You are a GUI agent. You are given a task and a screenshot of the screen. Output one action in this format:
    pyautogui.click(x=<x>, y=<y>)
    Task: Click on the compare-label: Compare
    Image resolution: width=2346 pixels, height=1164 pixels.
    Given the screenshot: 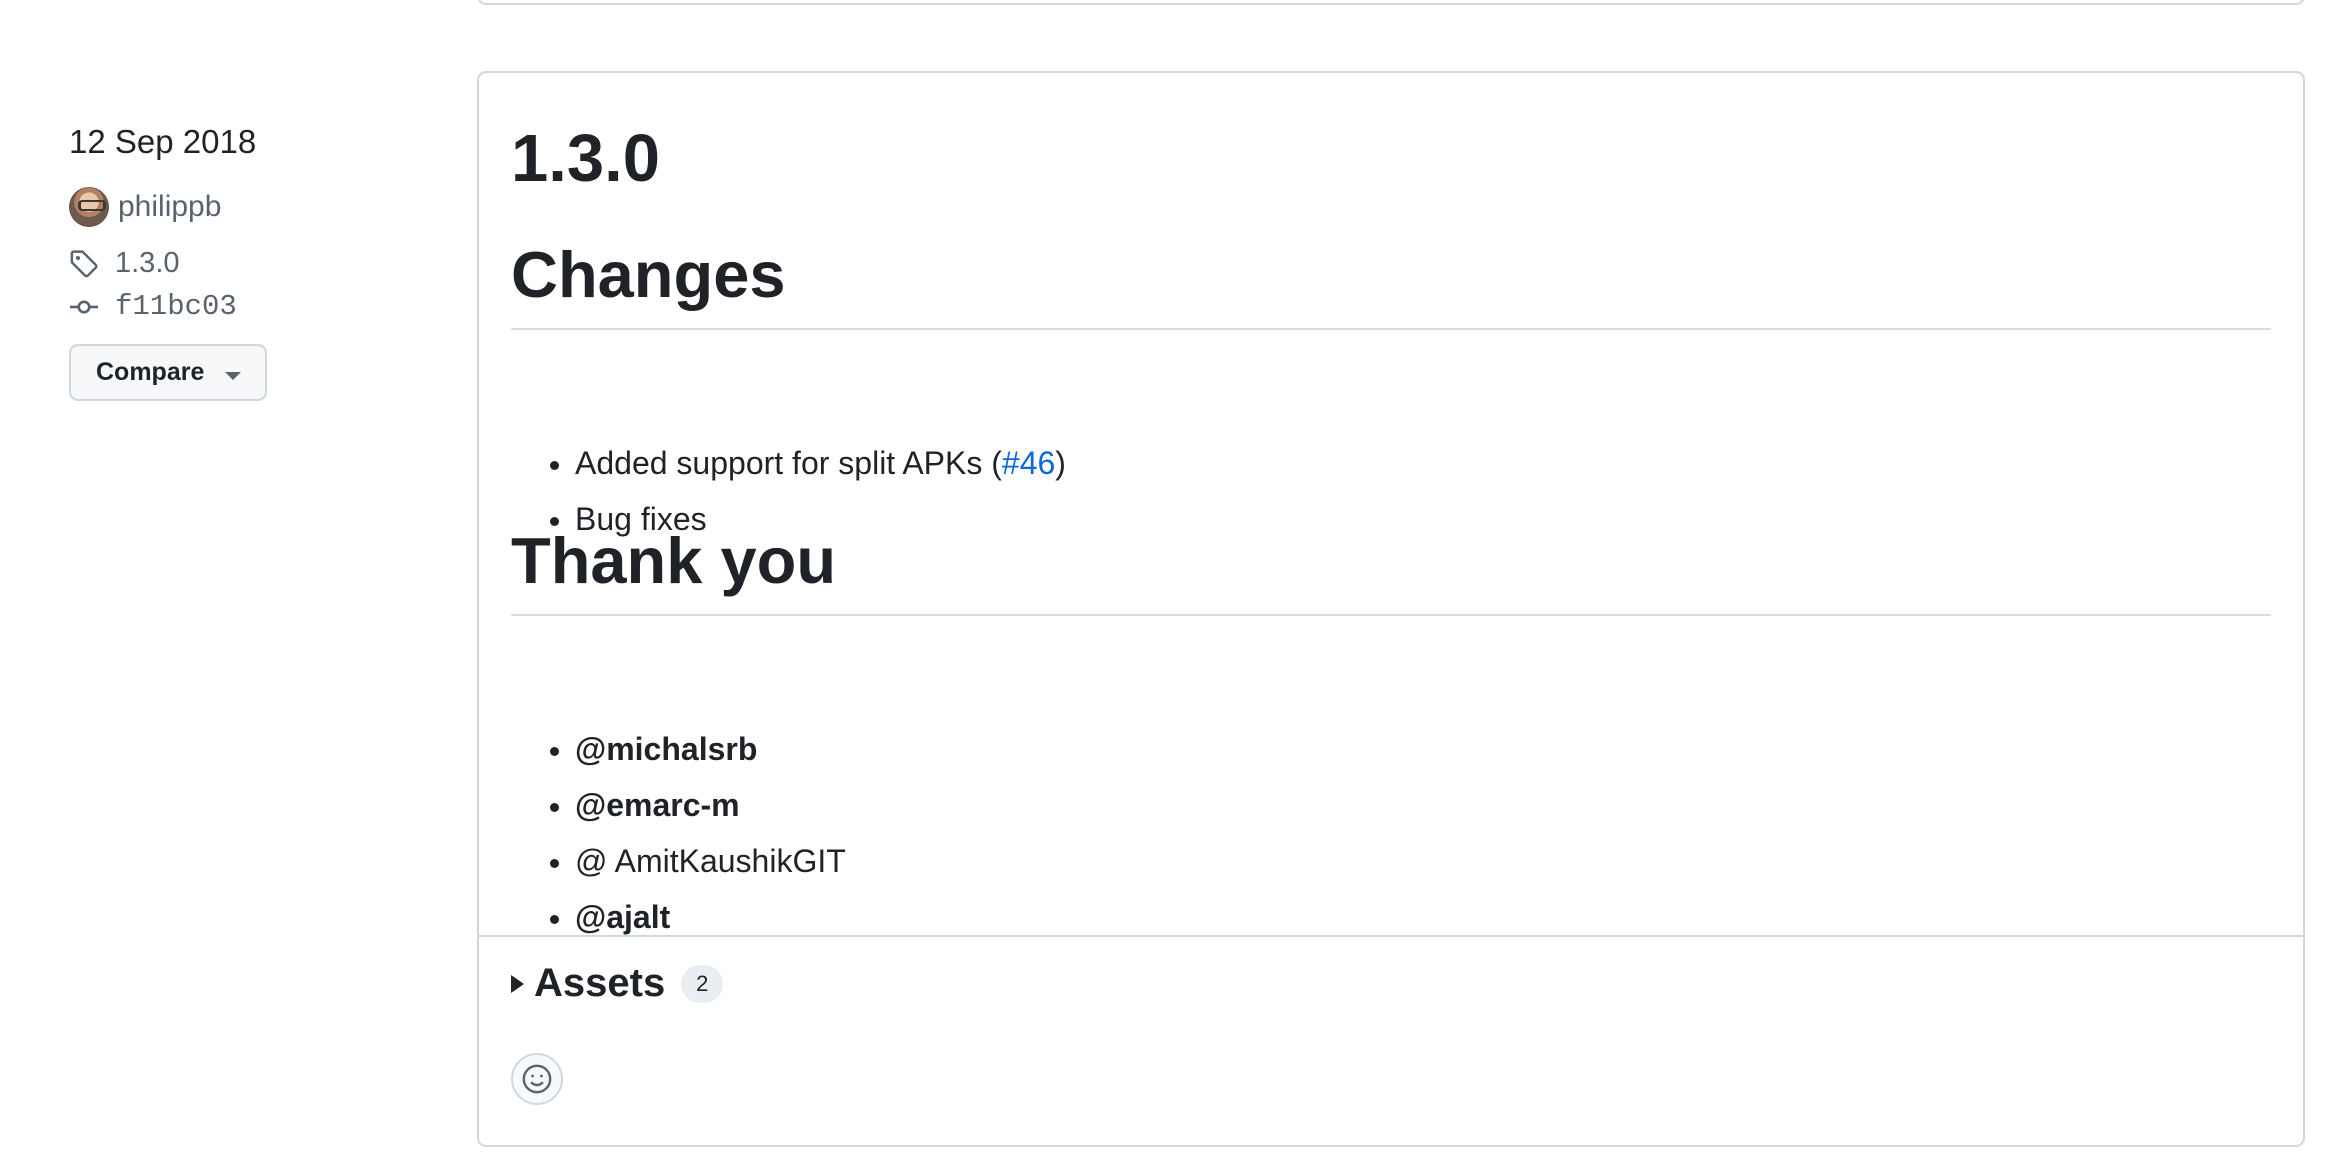 What is the action you would take?
    pyautogui.click(x=150, y=372)
    